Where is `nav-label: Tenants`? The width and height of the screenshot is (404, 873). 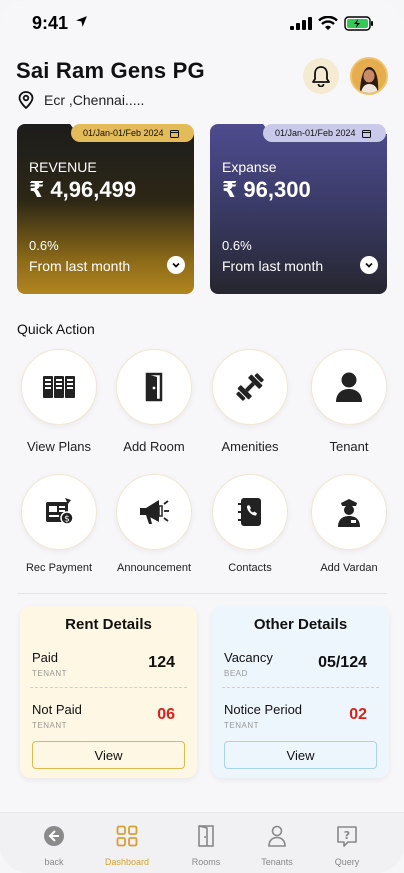 nav-label: Tenants is located at coordinates (277, 862).